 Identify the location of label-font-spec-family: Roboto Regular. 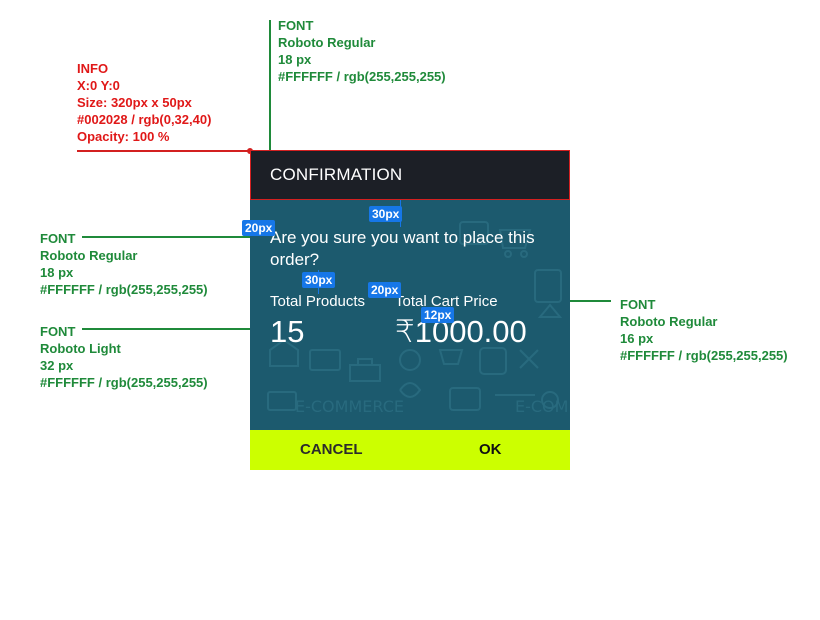
(669, 321).